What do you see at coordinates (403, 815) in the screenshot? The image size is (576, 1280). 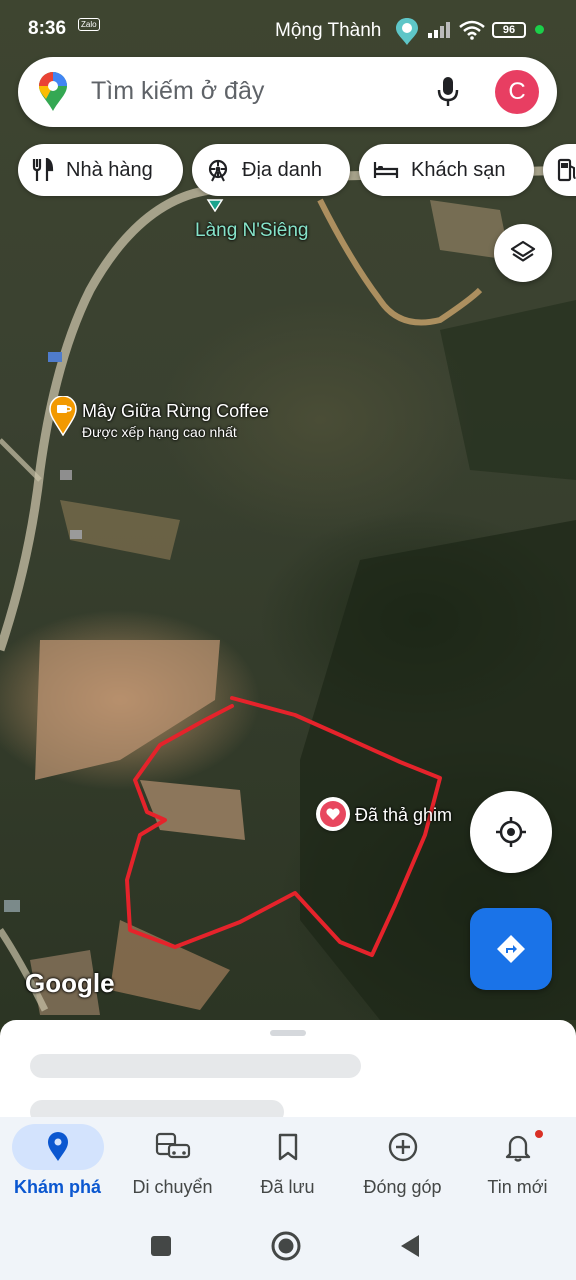 I see `dropped-pin-label: Đã thả ghim` at bounding box center [403, 815].